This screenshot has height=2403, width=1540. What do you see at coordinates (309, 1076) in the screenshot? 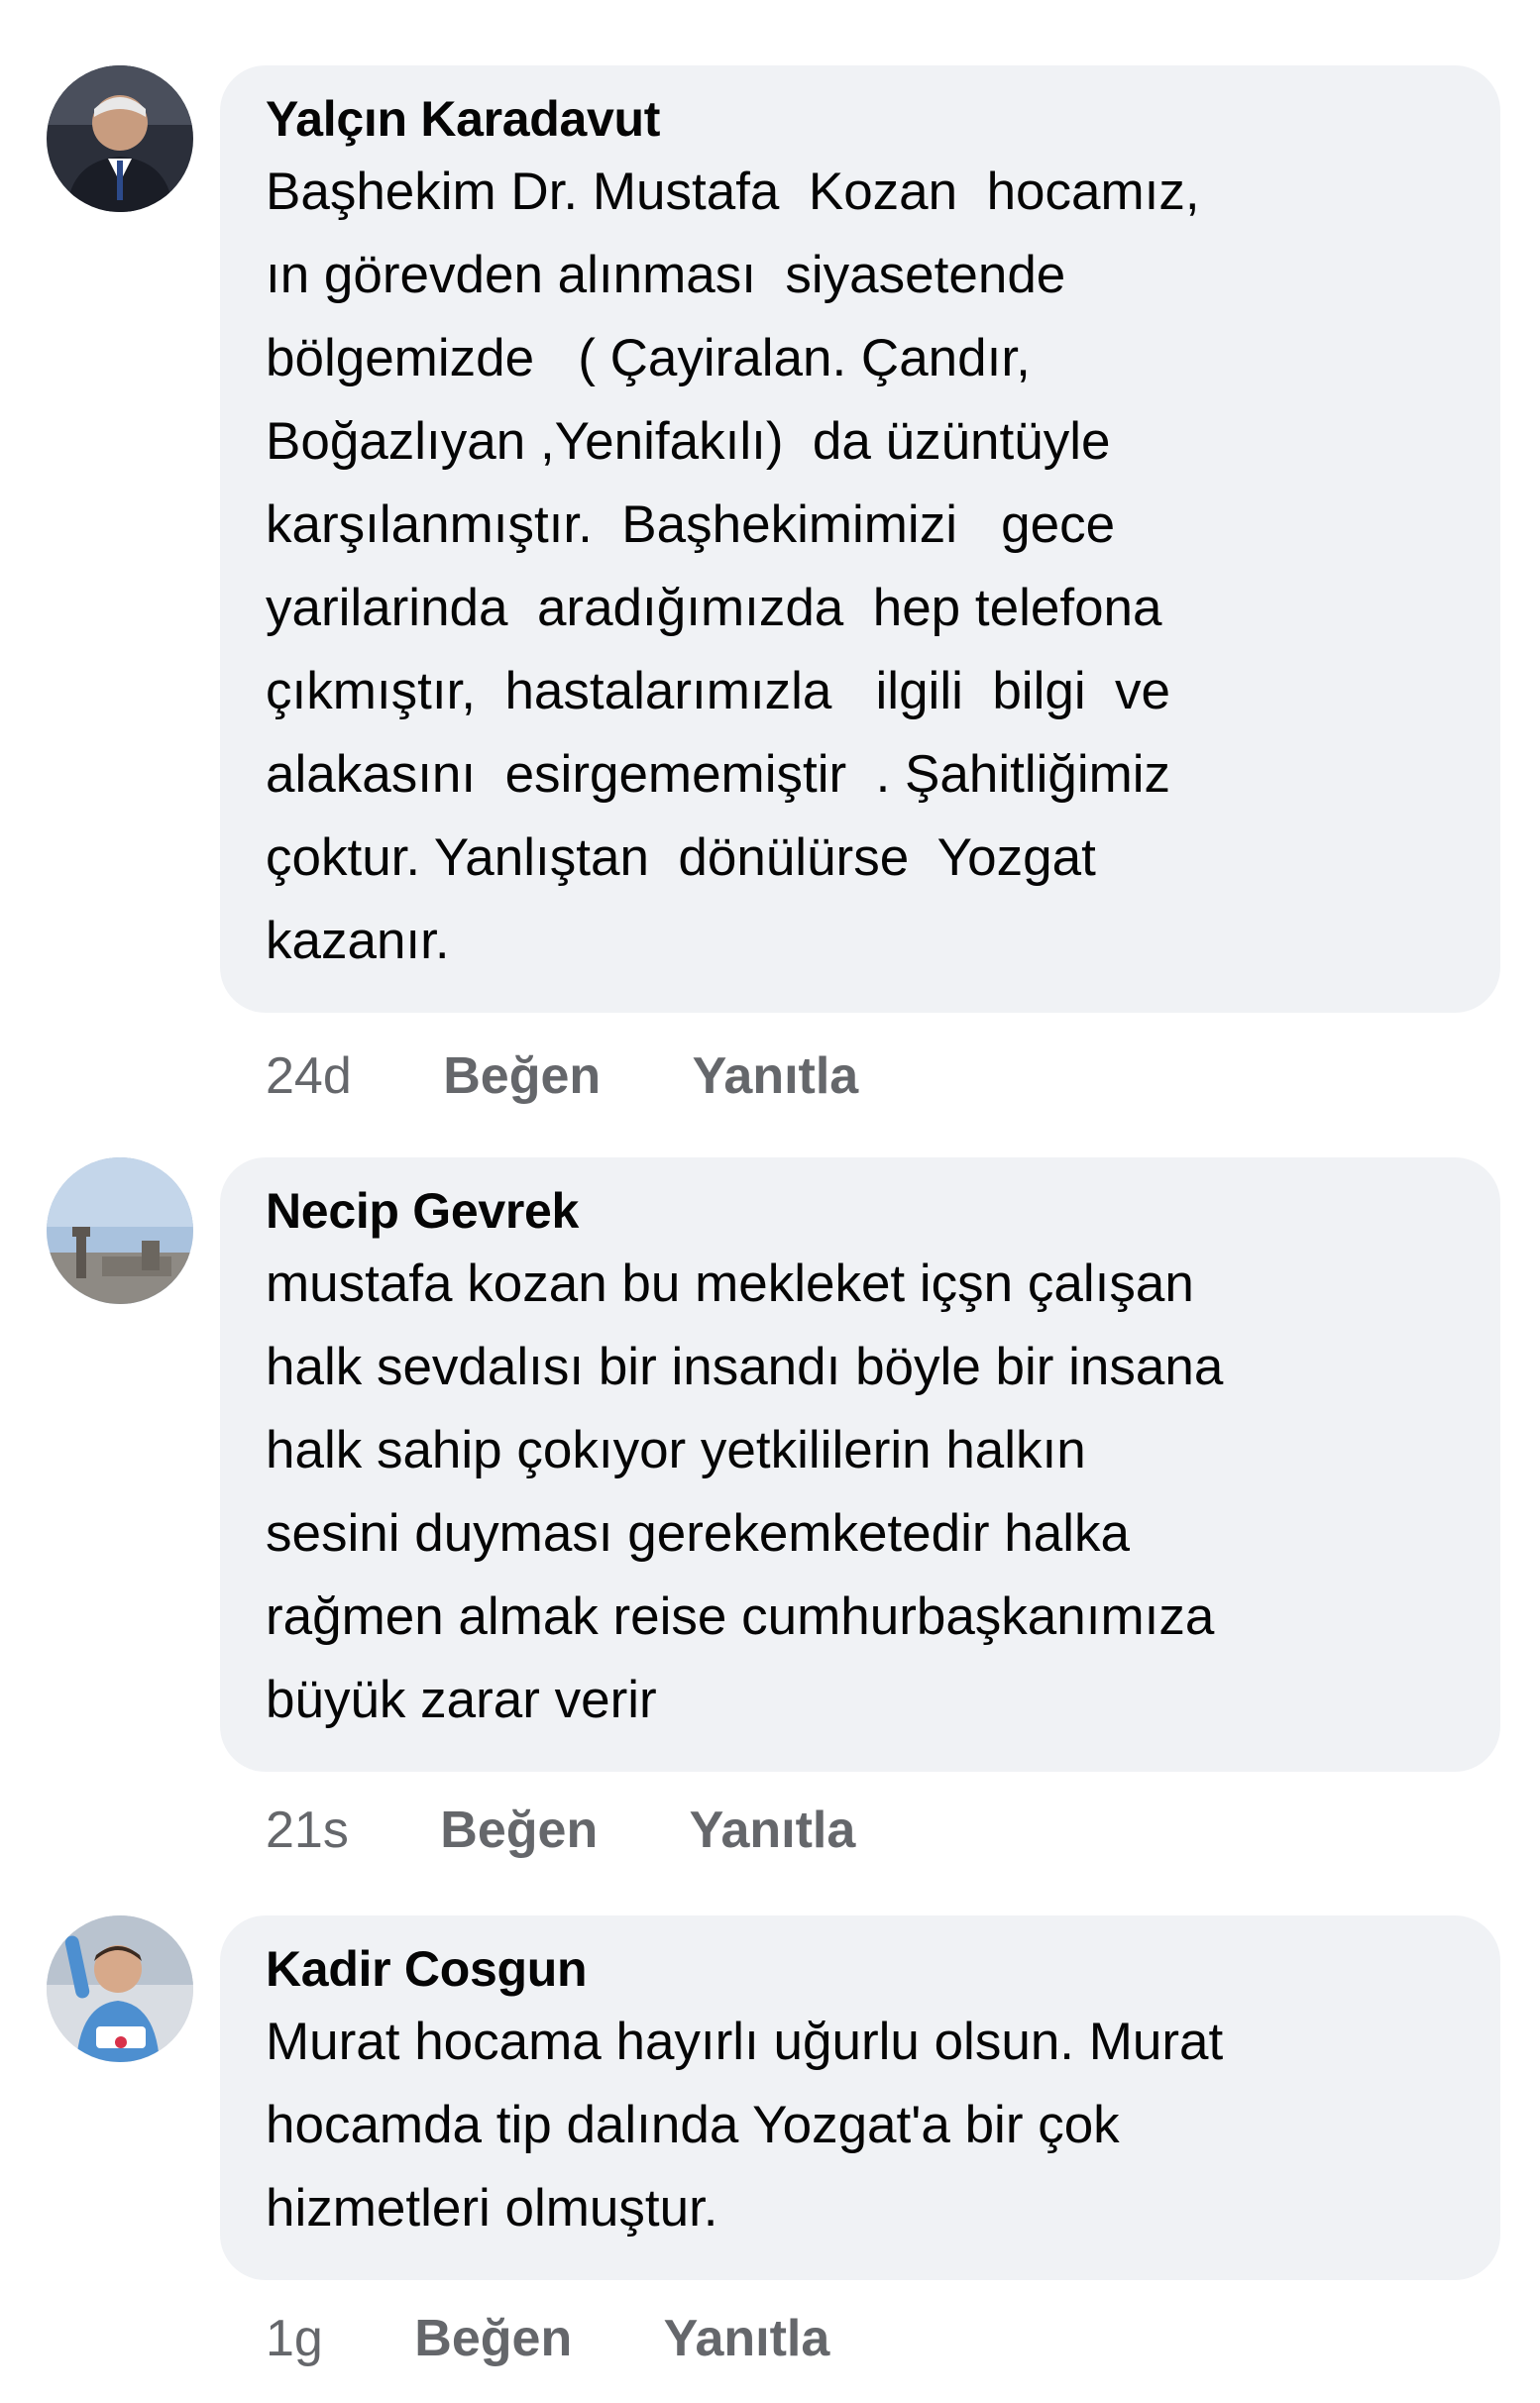
I see `comment-timestamp: 24d` at bounding box center [309, 1076].